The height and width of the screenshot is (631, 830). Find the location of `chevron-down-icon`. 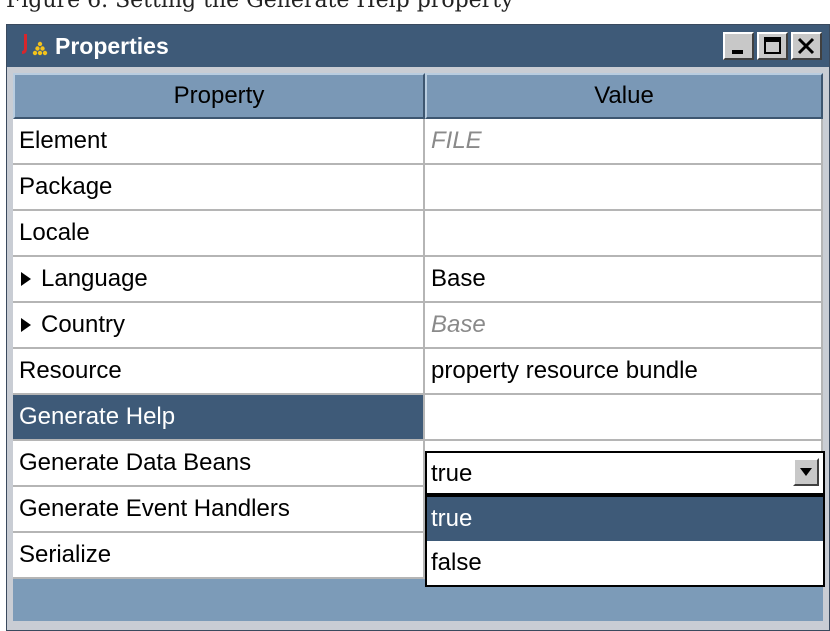

chevron-down-icon is located at coordinates (806, 472).